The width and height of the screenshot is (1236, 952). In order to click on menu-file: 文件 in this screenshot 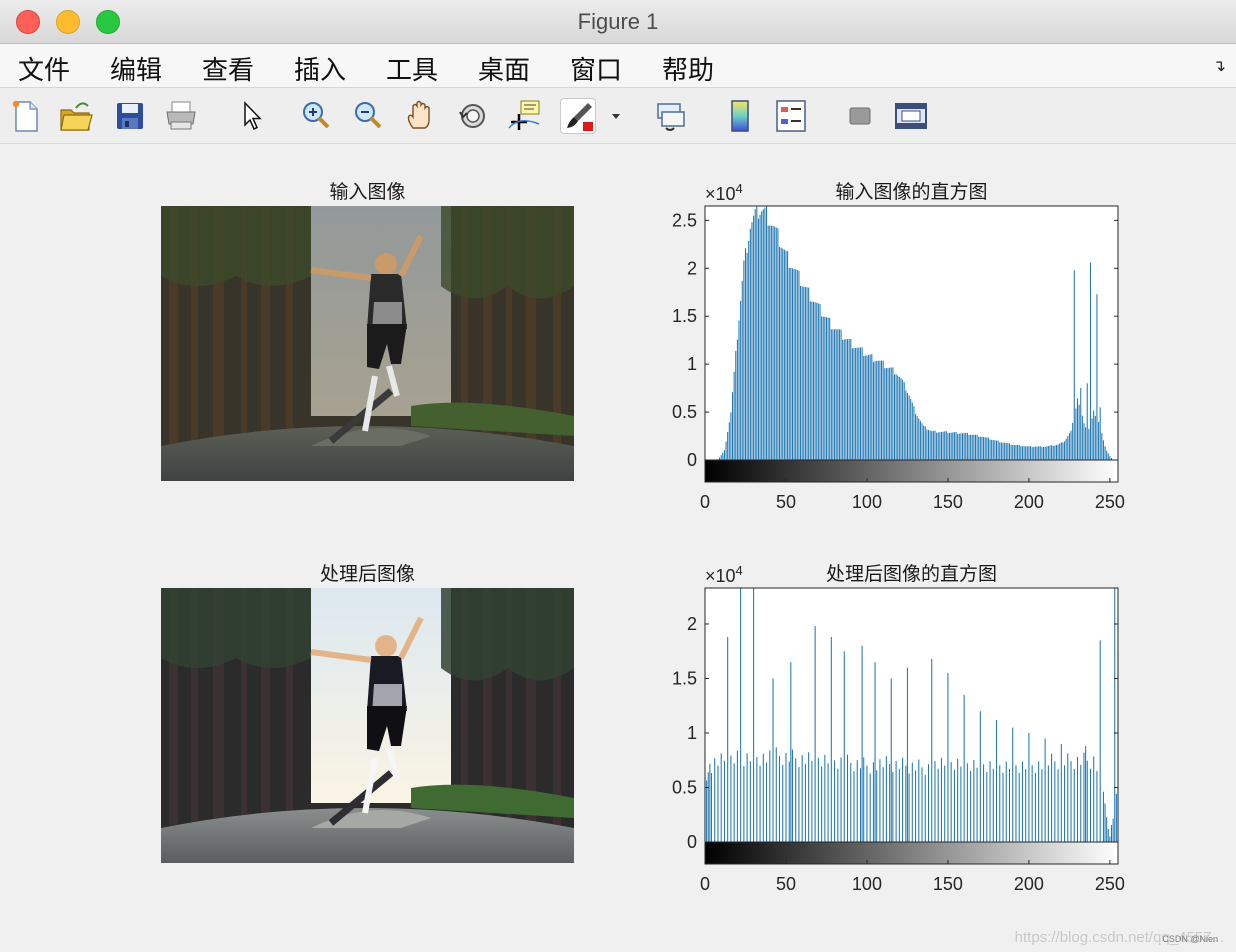, I will do `click(44, 68)`.